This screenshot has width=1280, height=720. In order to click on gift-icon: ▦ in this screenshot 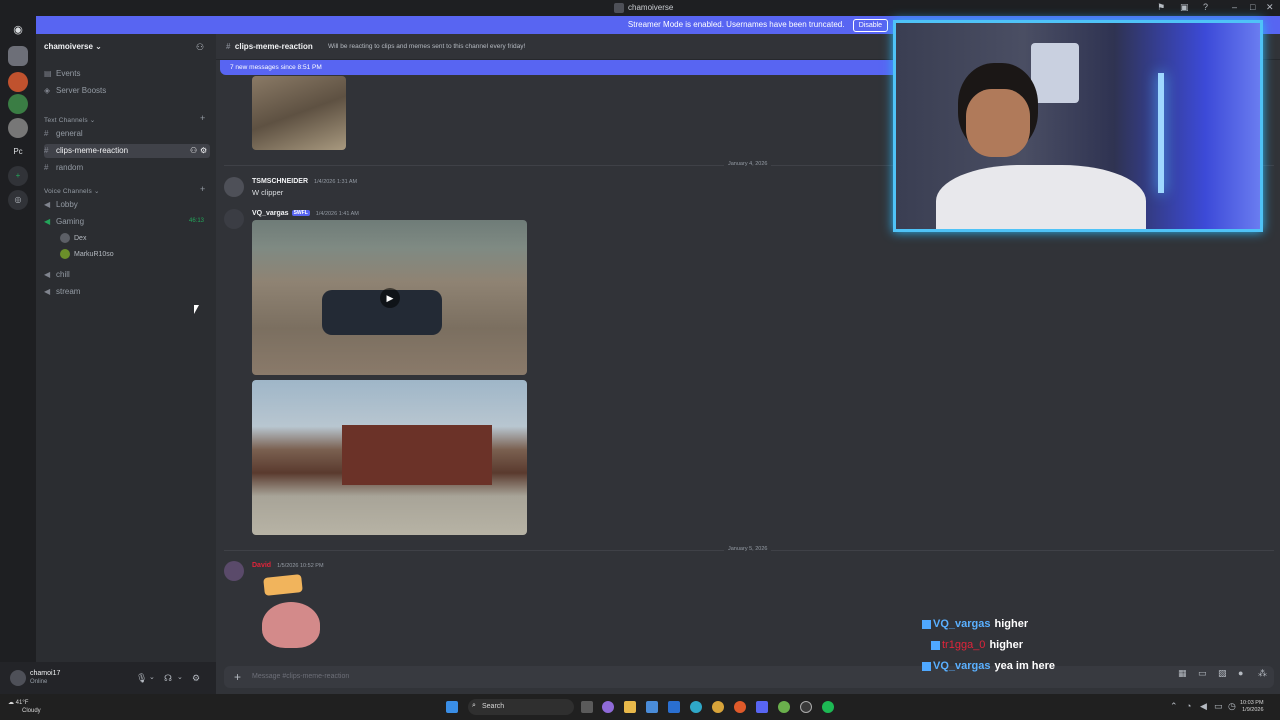, I will do `click(1182, 673)`.